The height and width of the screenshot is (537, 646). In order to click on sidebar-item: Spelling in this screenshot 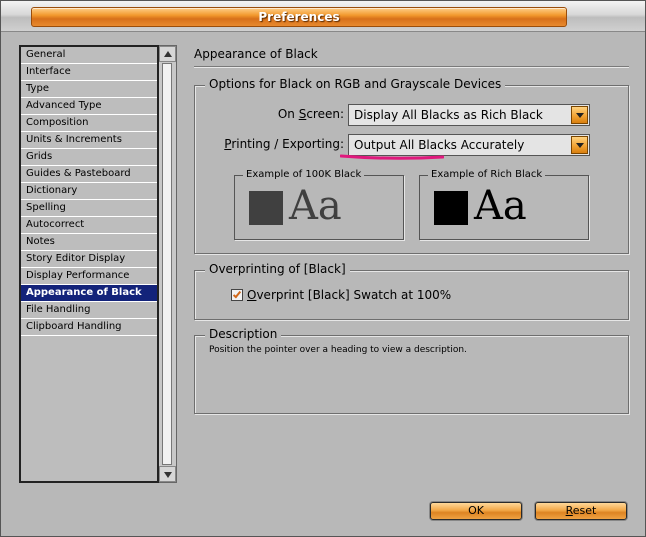, I will do `click(89, 208)`.